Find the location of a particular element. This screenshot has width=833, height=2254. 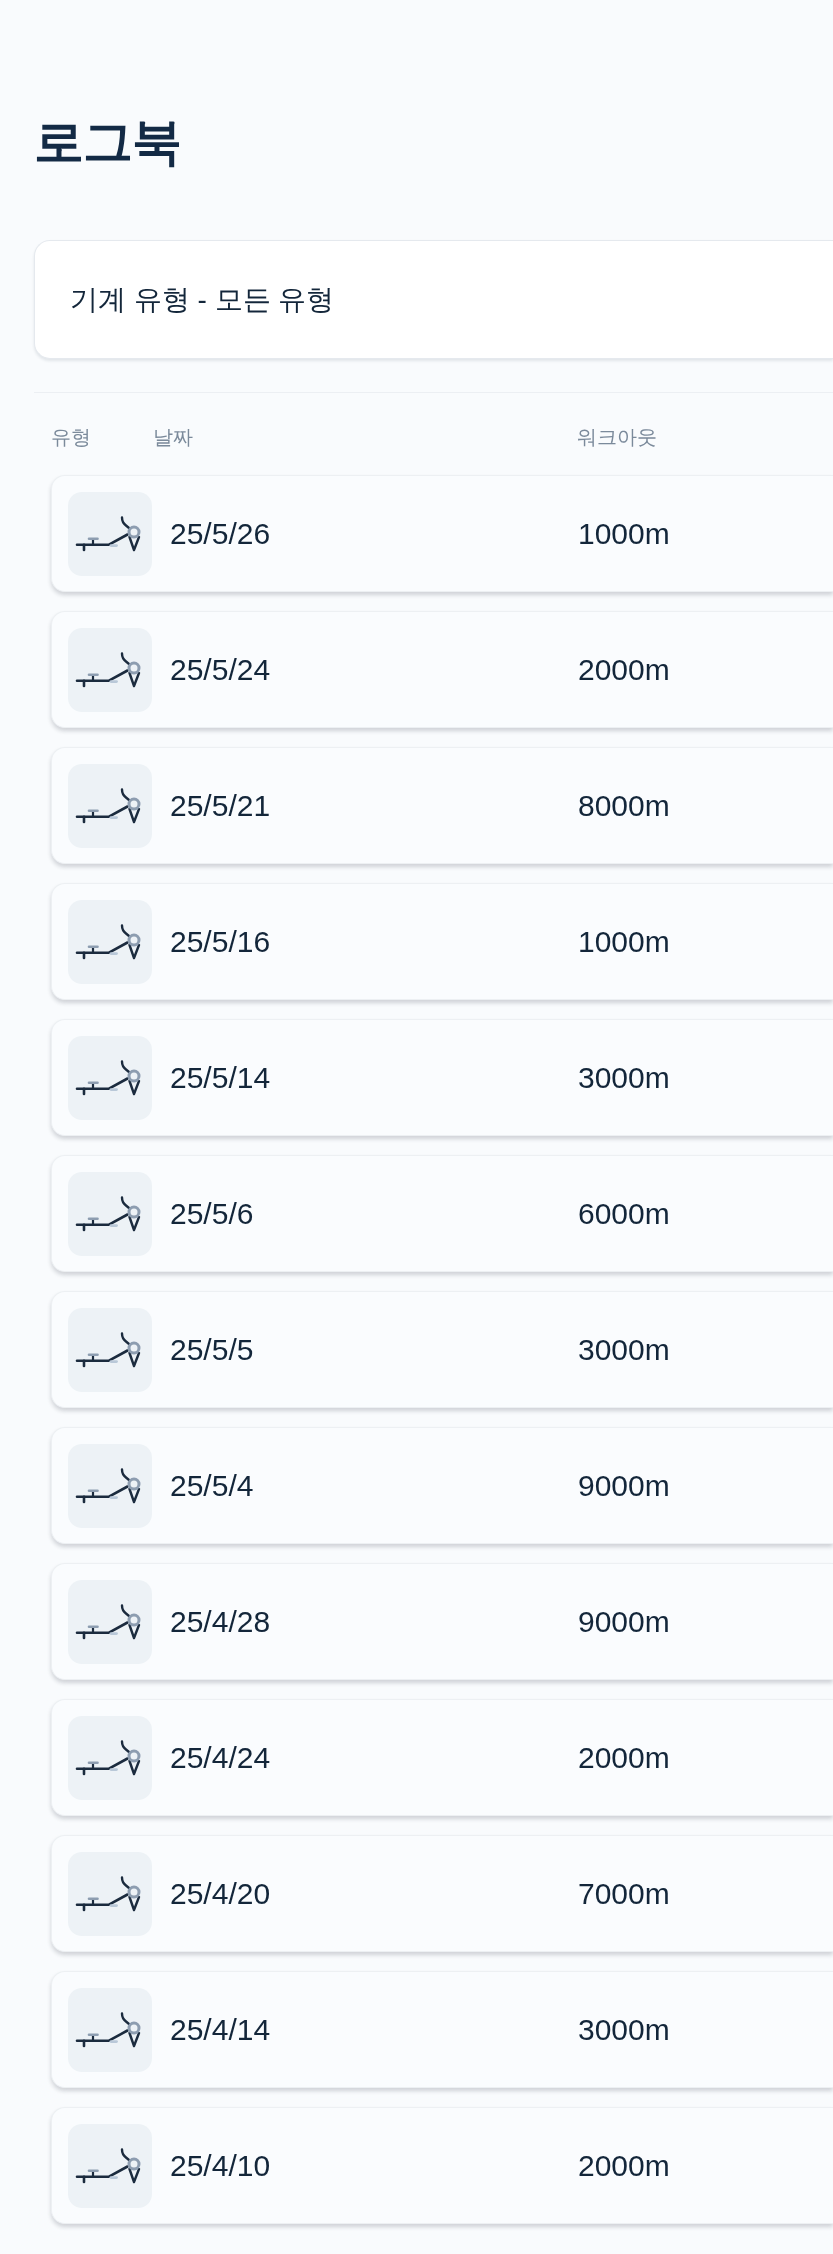

workout-distance: 7000m is located at coordinates (624, 1893).